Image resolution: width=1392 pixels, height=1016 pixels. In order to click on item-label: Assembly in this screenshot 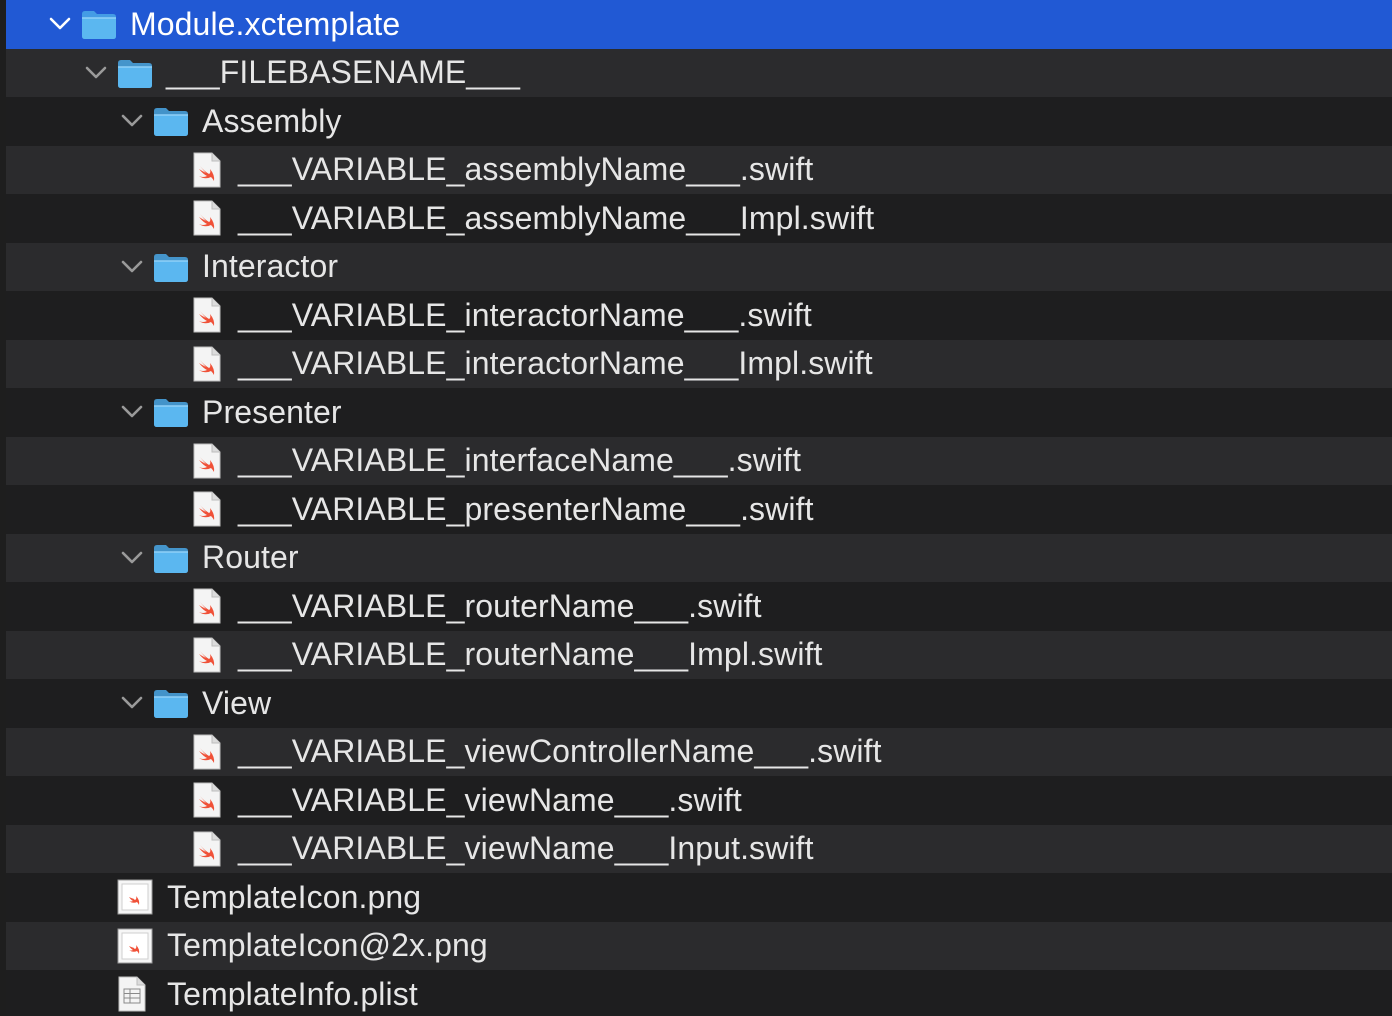, I will do `click(272, 120)`.